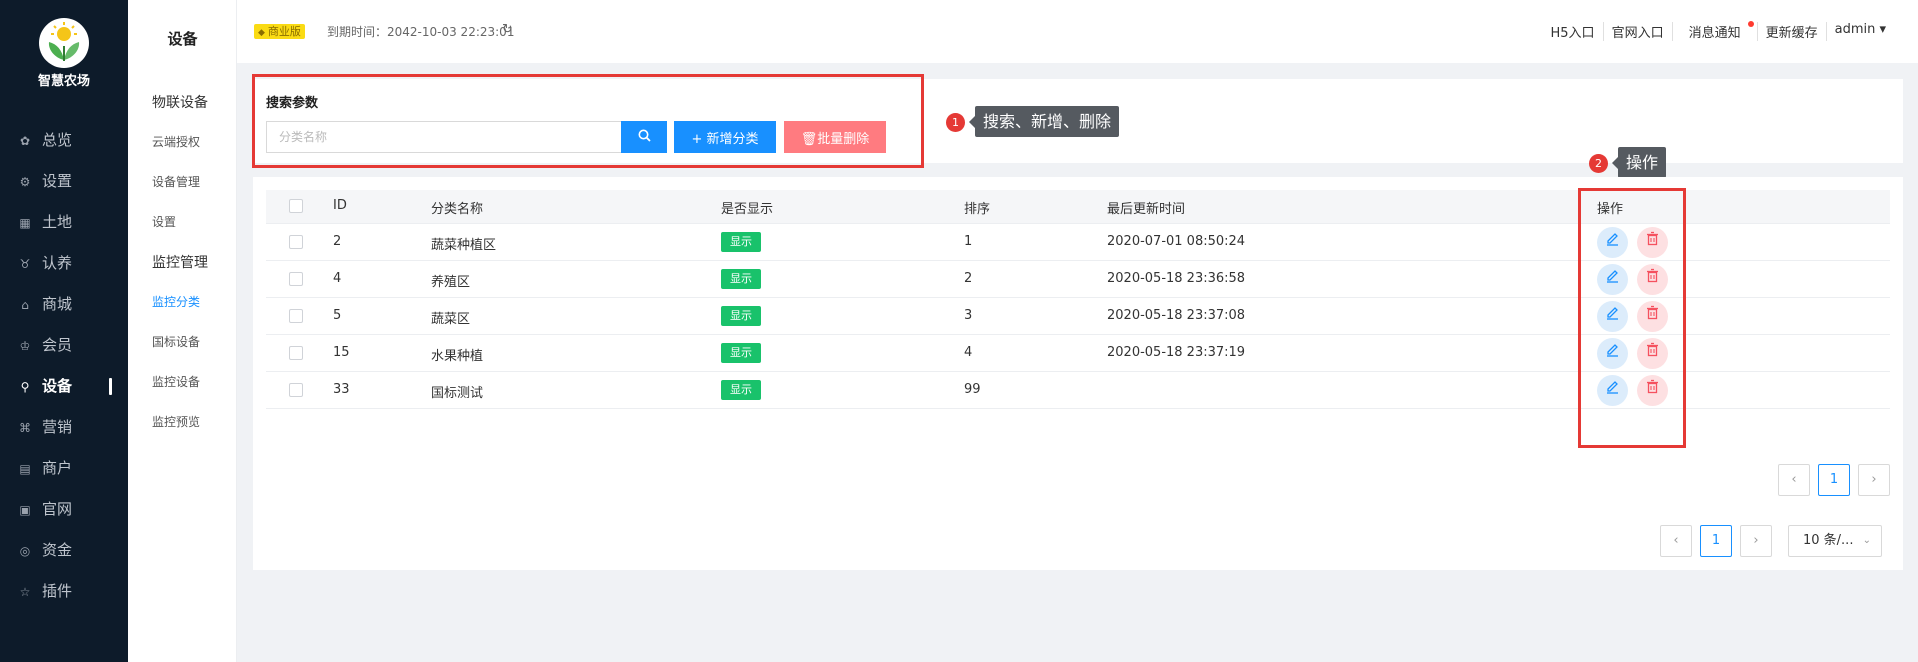 The width and height of the screenshot is (1918, 662). I want to click on nav-item-4: ⌂ 商城, so click(64, 304).